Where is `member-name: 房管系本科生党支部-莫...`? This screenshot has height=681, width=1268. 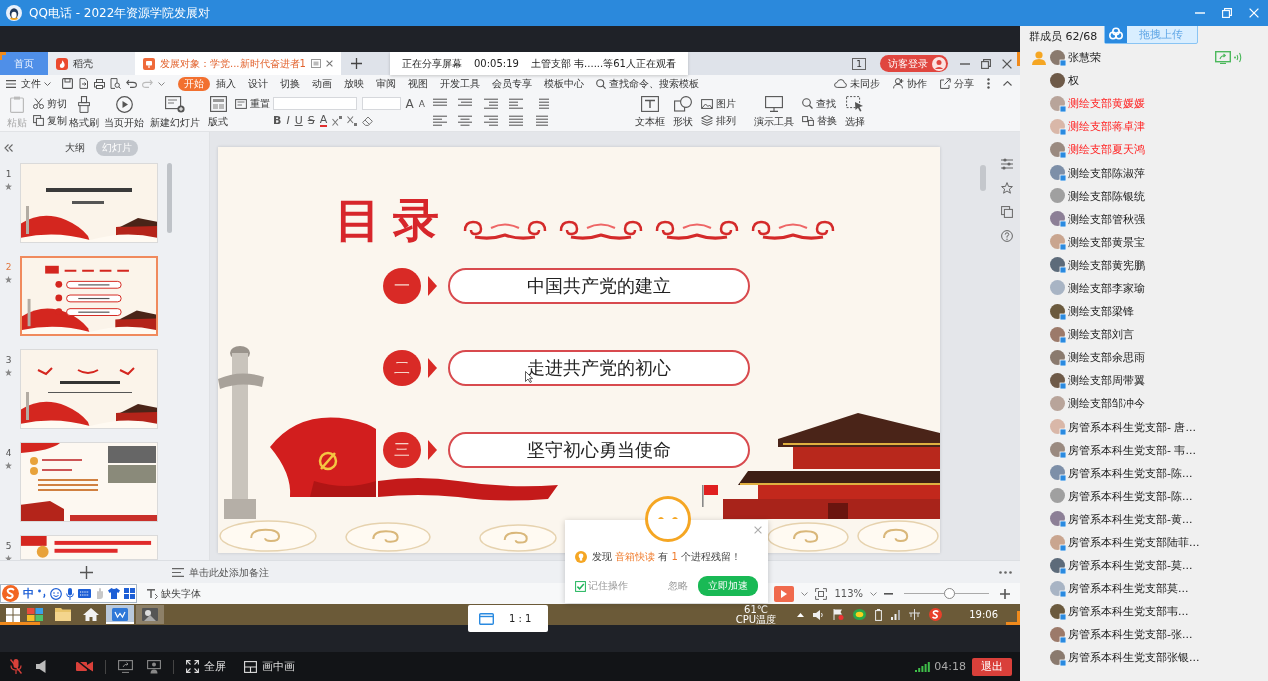
member-name: 房管系本科生党支部-莫... is located at coordinates (1130, 566).